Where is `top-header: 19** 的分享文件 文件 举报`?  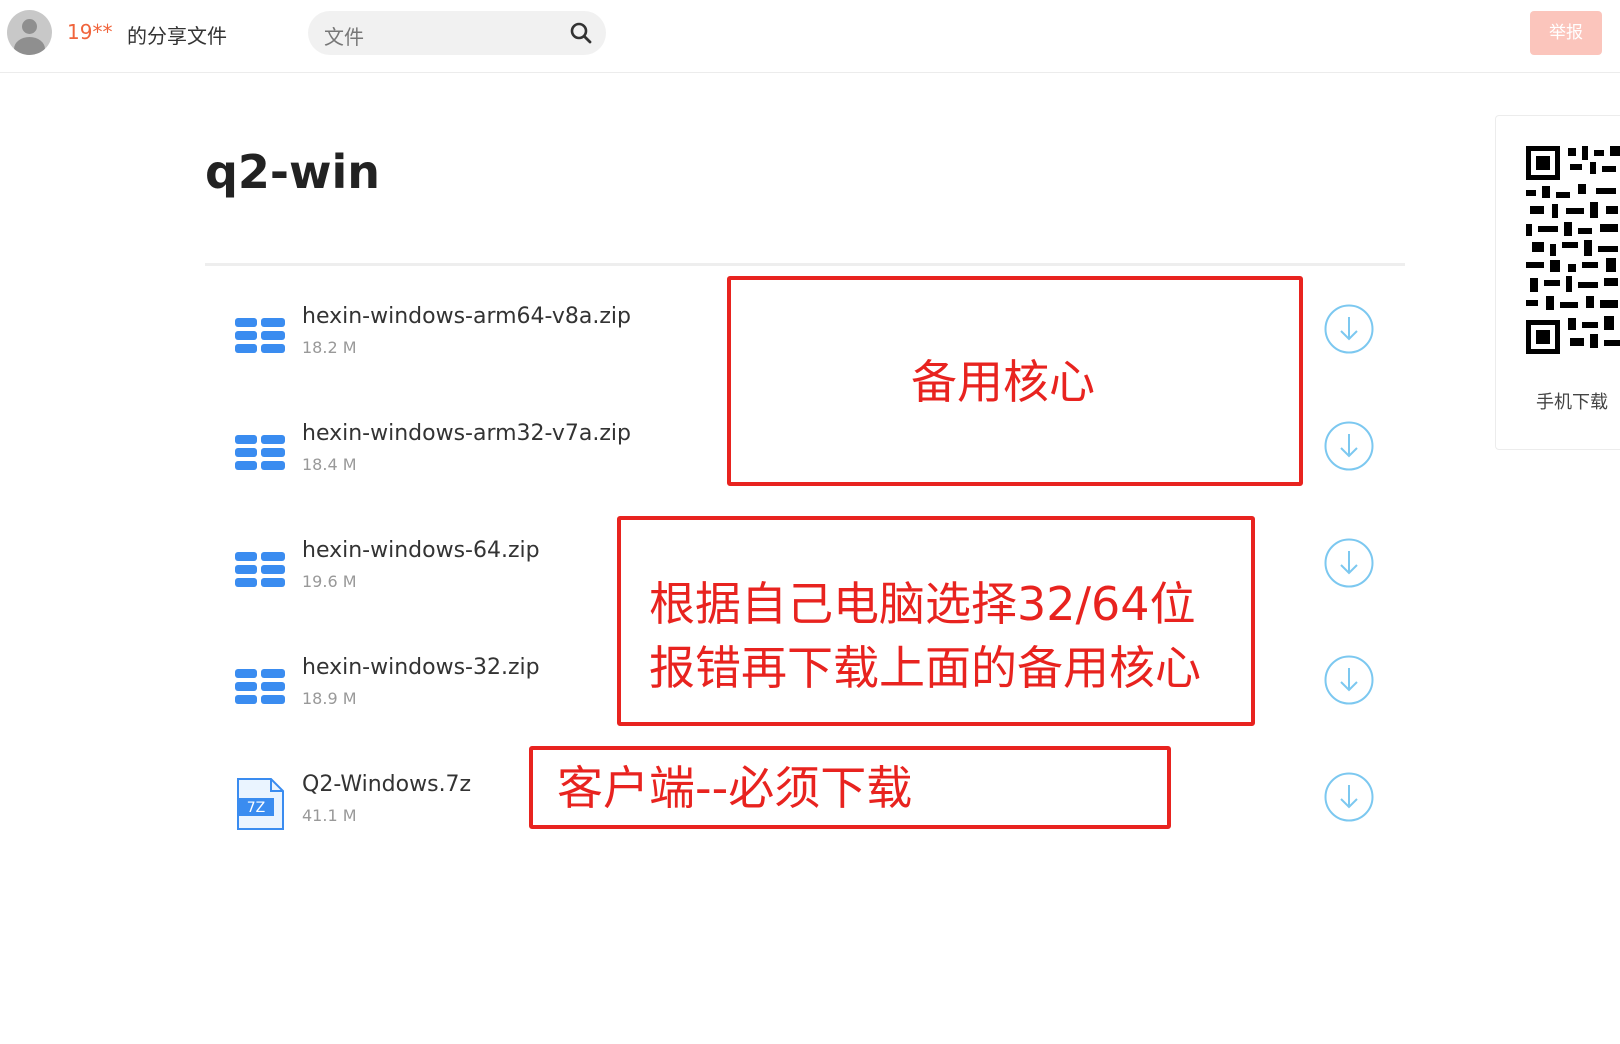 top-header: 19** 的分享文件 文件 举报 is located at coordinates (810, 36).